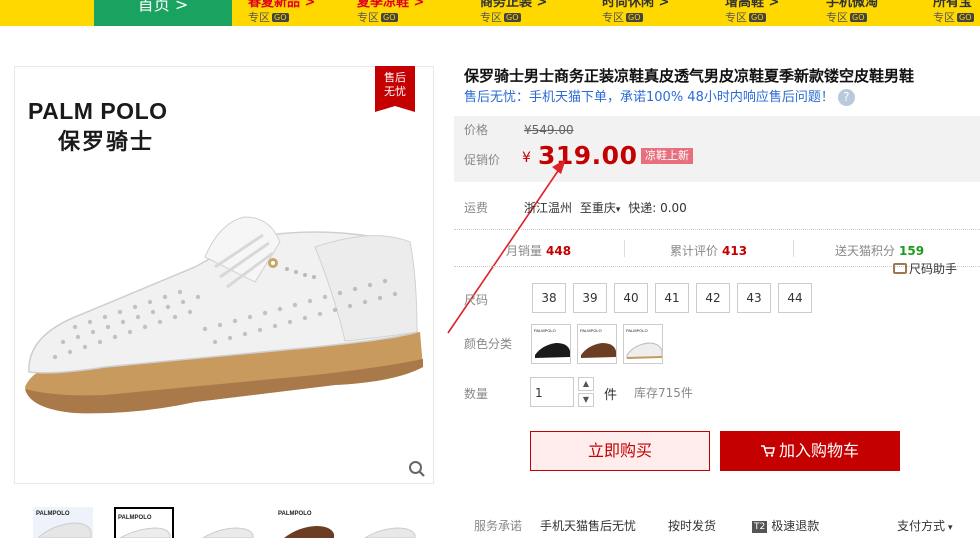  What do you see at coordinates (63, 522) in the screenshot?
I see `thumbnail-1: PALMPOLO` at bounding box center [63, 522].